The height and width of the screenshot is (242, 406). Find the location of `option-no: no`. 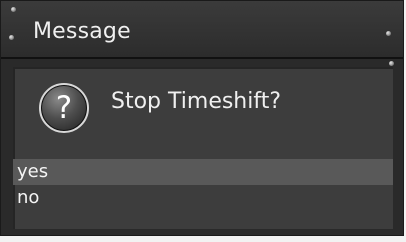

option-no: no is located at coordinates (203, 198).